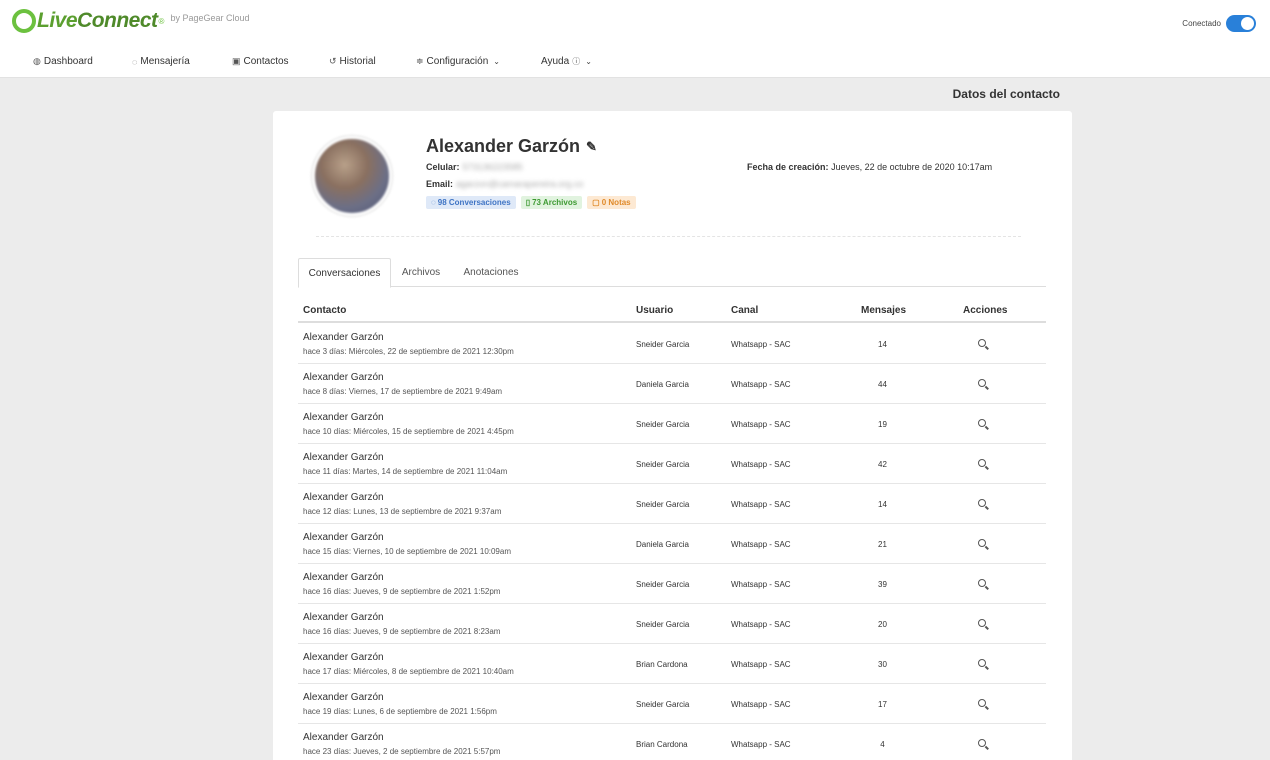 This screenshot has height=760, width=1270. I want to click on col-mensajes: Mensajes, so click(883, 310).